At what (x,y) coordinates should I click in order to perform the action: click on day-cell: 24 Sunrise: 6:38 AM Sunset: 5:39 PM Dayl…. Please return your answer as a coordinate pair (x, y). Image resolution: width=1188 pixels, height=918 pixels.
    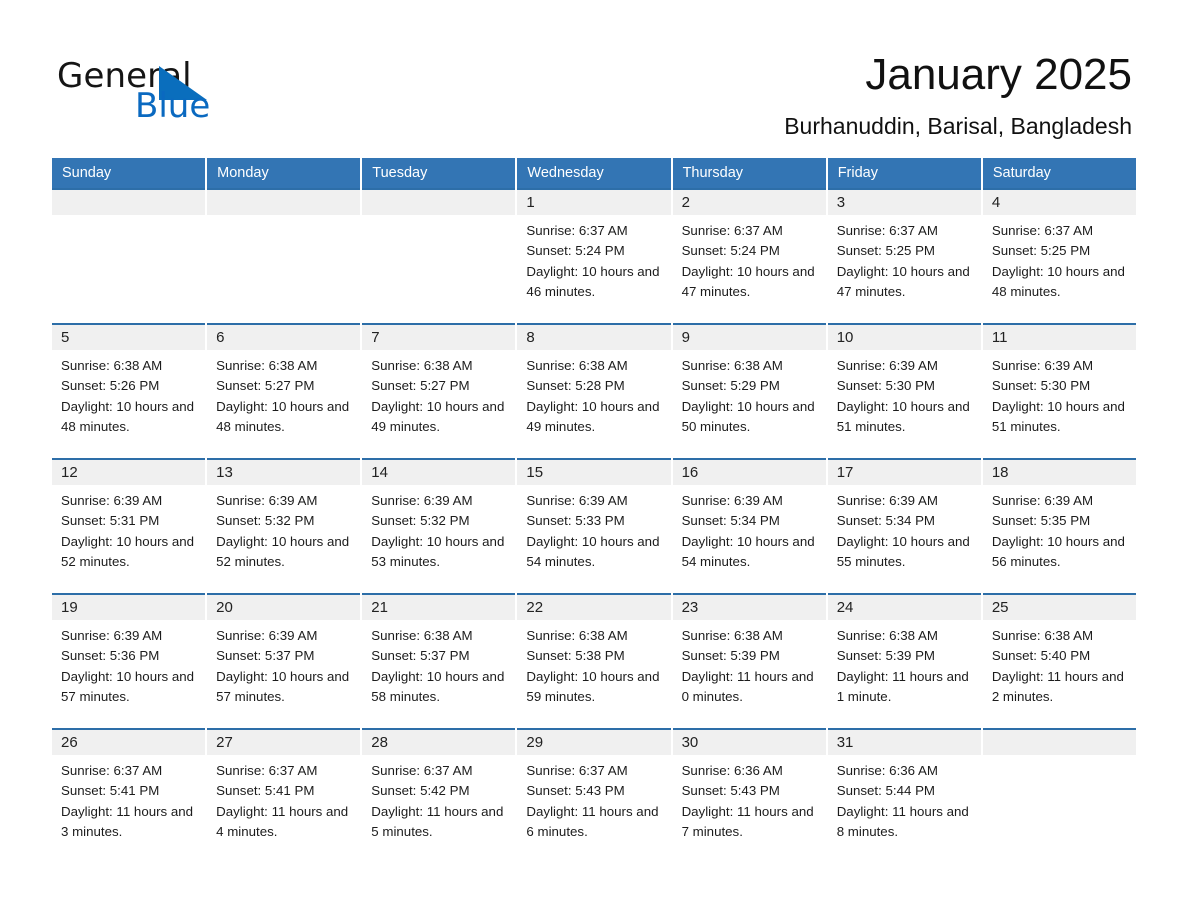
    Looking at the image, I should click on (904, 660).